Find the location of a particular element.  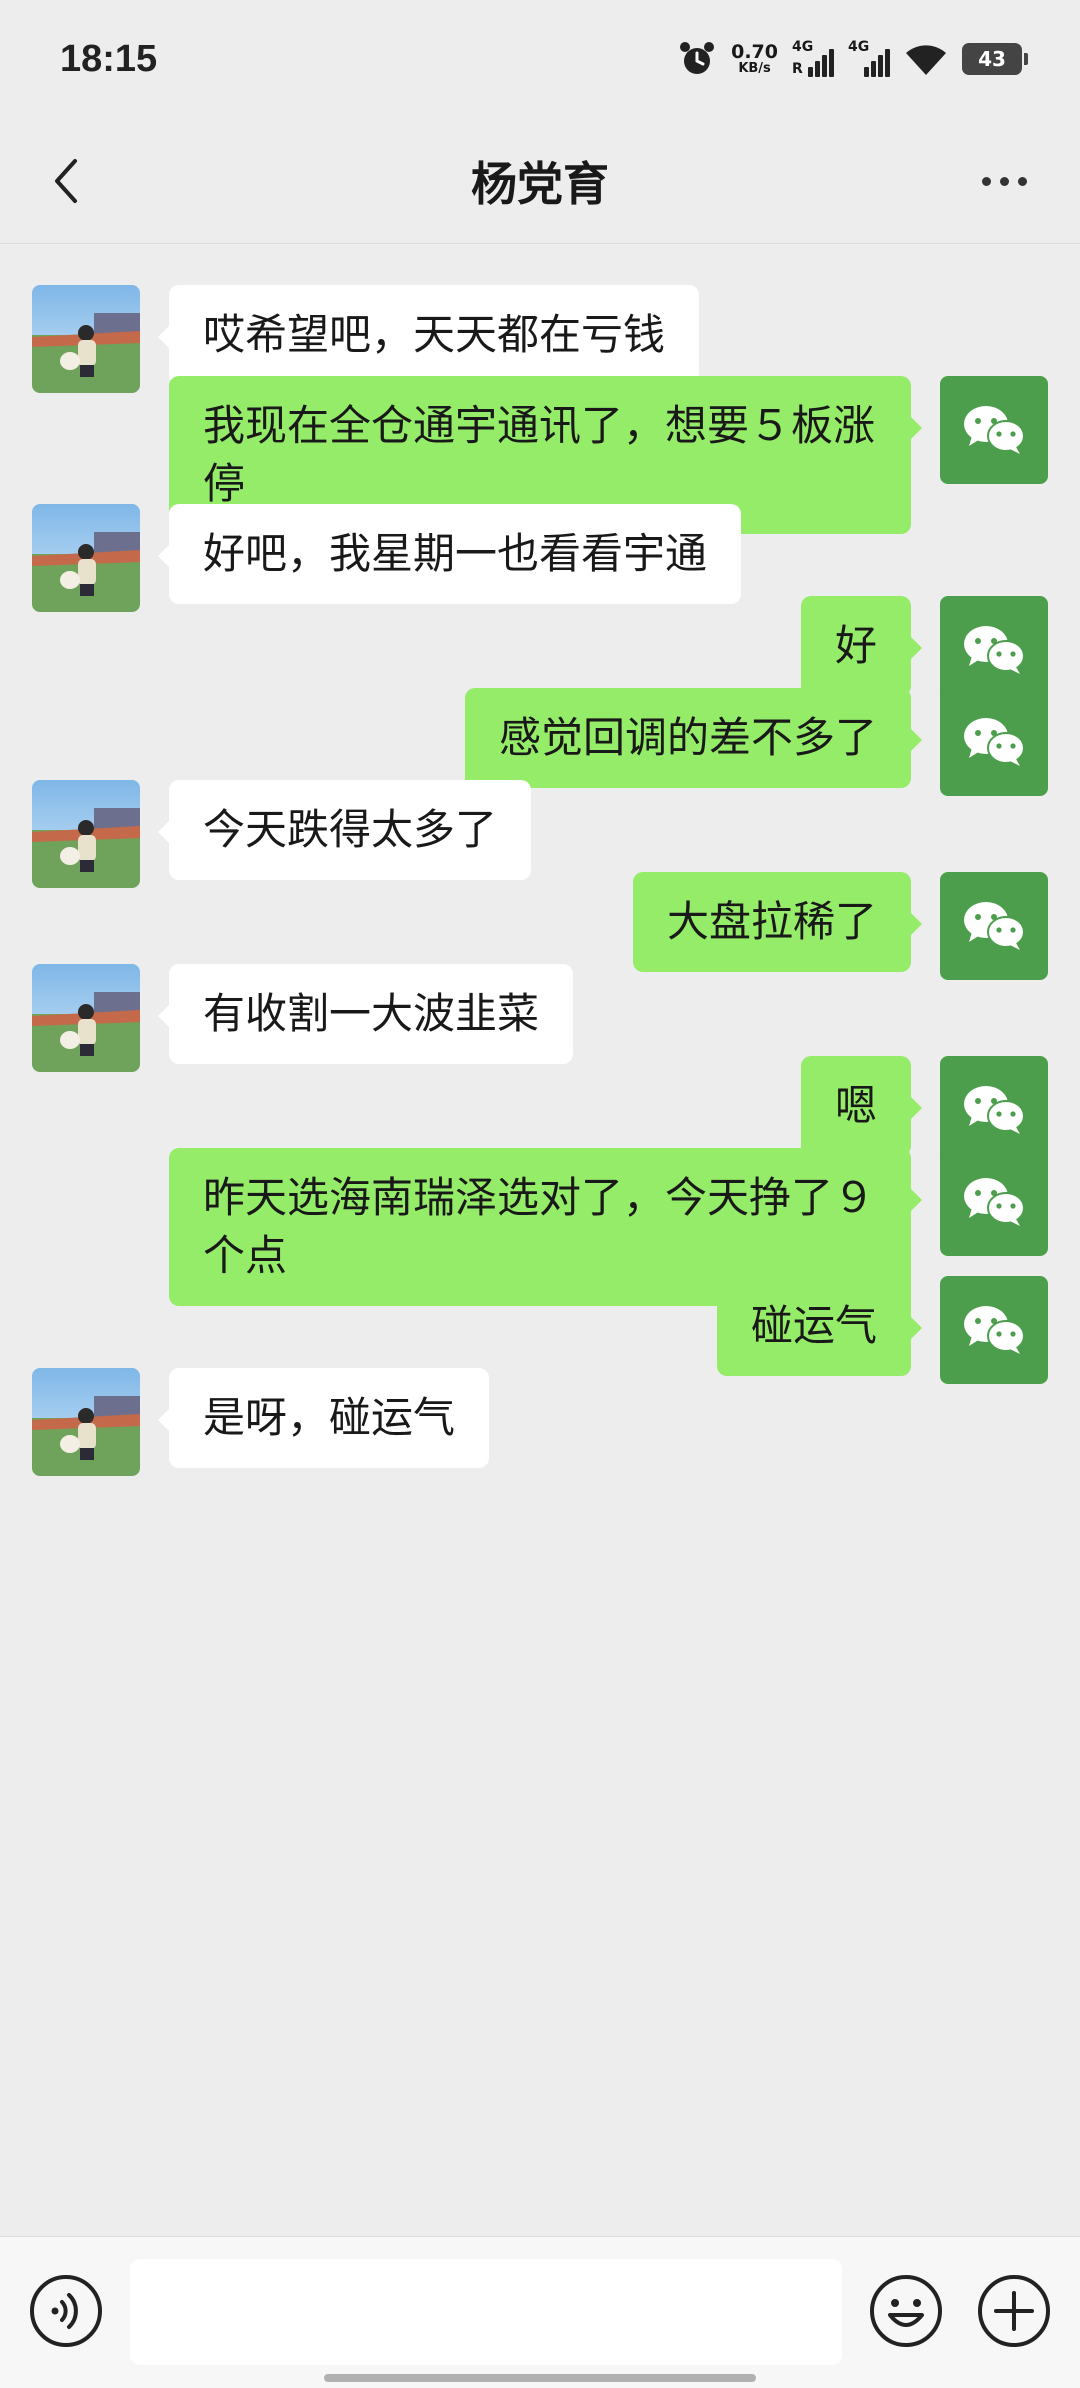

battery-level: 43 is located at coordinates (992, 59).